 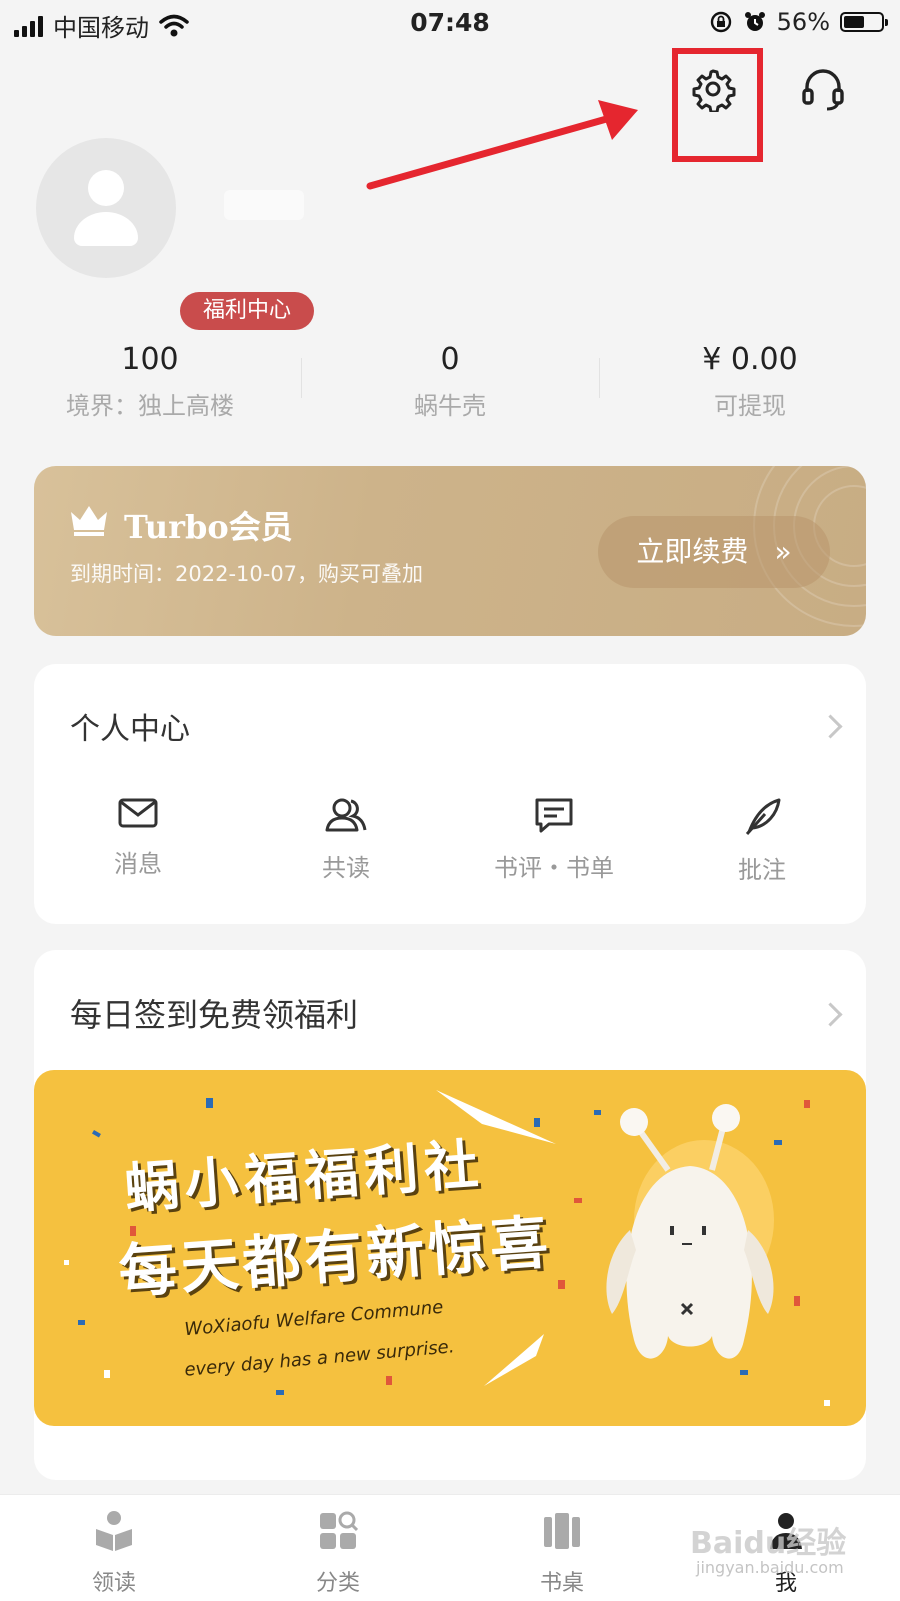 What do you see at coordinates (450, 551) in the screenshot?
I see `vip-card: Turbo会员 到期时间：2022-10-07，购买可叠加 立即续费 »` at bounding box center [450, 551].